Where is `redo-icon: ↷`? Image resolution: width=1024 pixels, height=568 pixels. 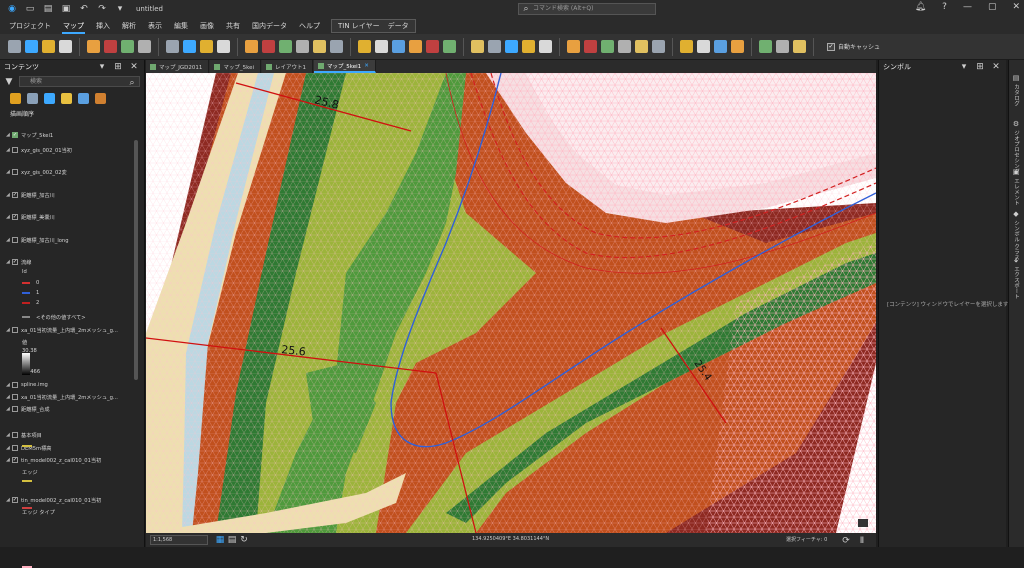
redo-icon: ↷ is located at coordinates (102, 9).